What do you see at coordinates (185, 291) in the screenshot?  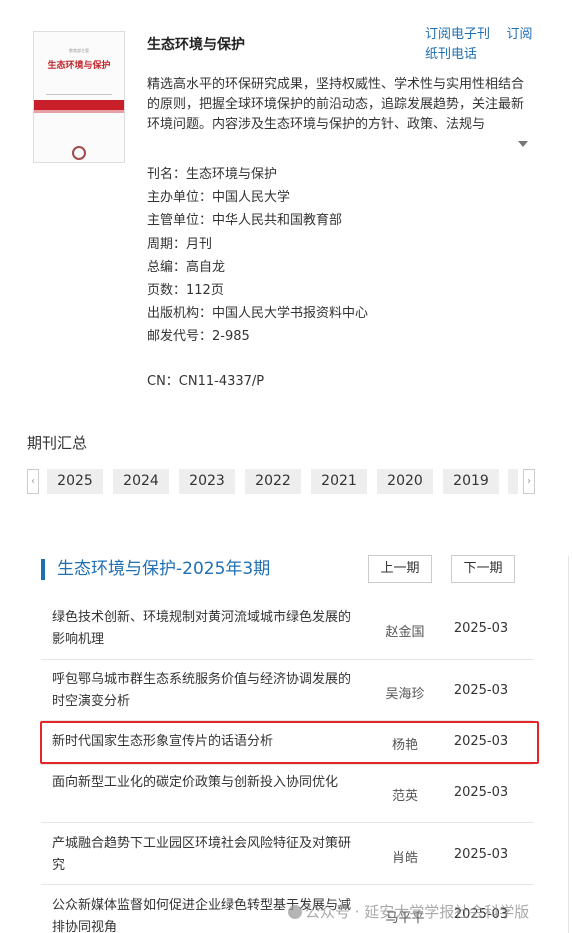 I see `meta-pages: 页数：112页` at bounding box center [185, 291].